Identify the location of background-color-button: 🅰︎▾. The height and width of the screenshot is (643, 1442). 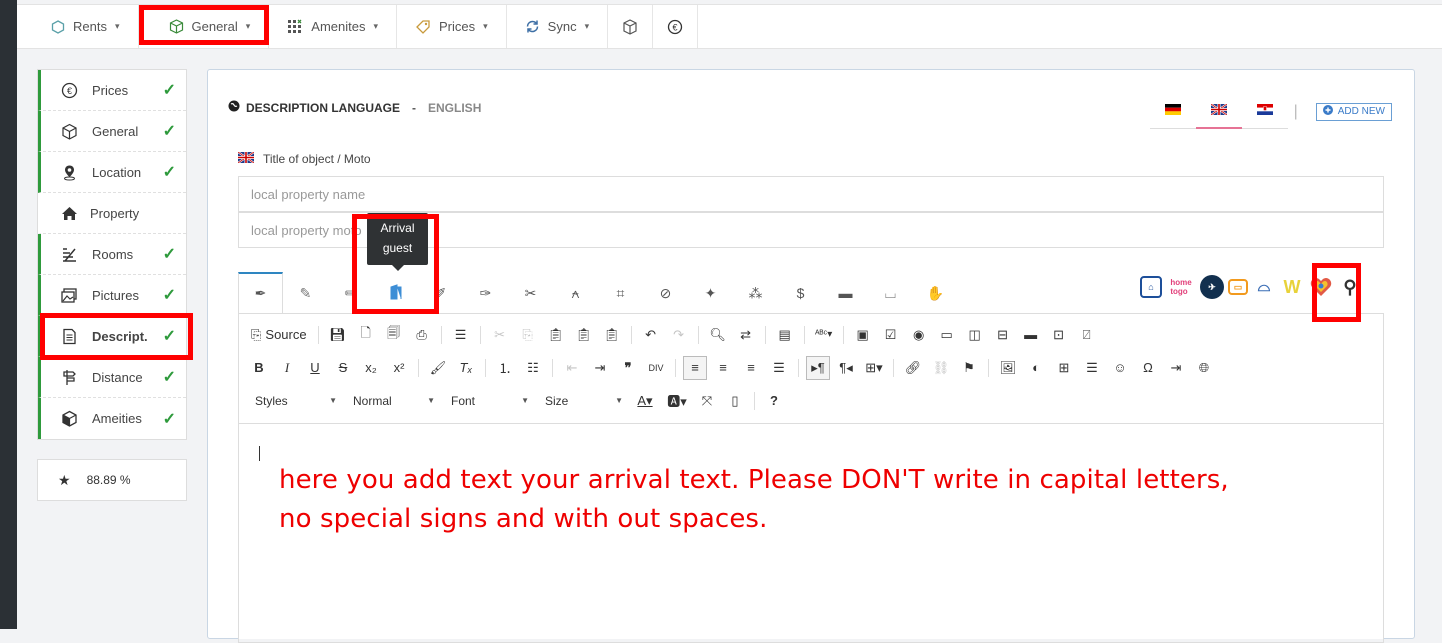
(677, 401).